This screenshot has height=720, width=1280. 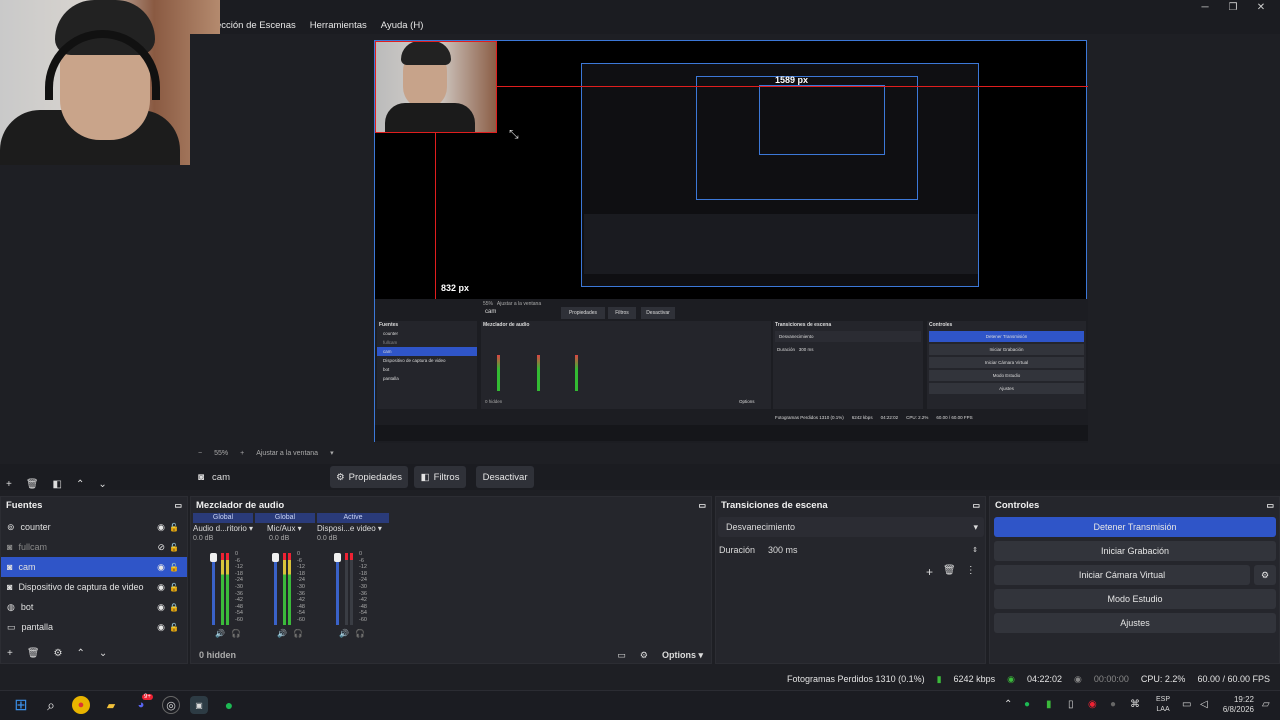 What do you see at coordinates (256, 25) in the screenshot?
I see `menu-scene-collection: ección de Escenas` at bounding box center [256, 25].